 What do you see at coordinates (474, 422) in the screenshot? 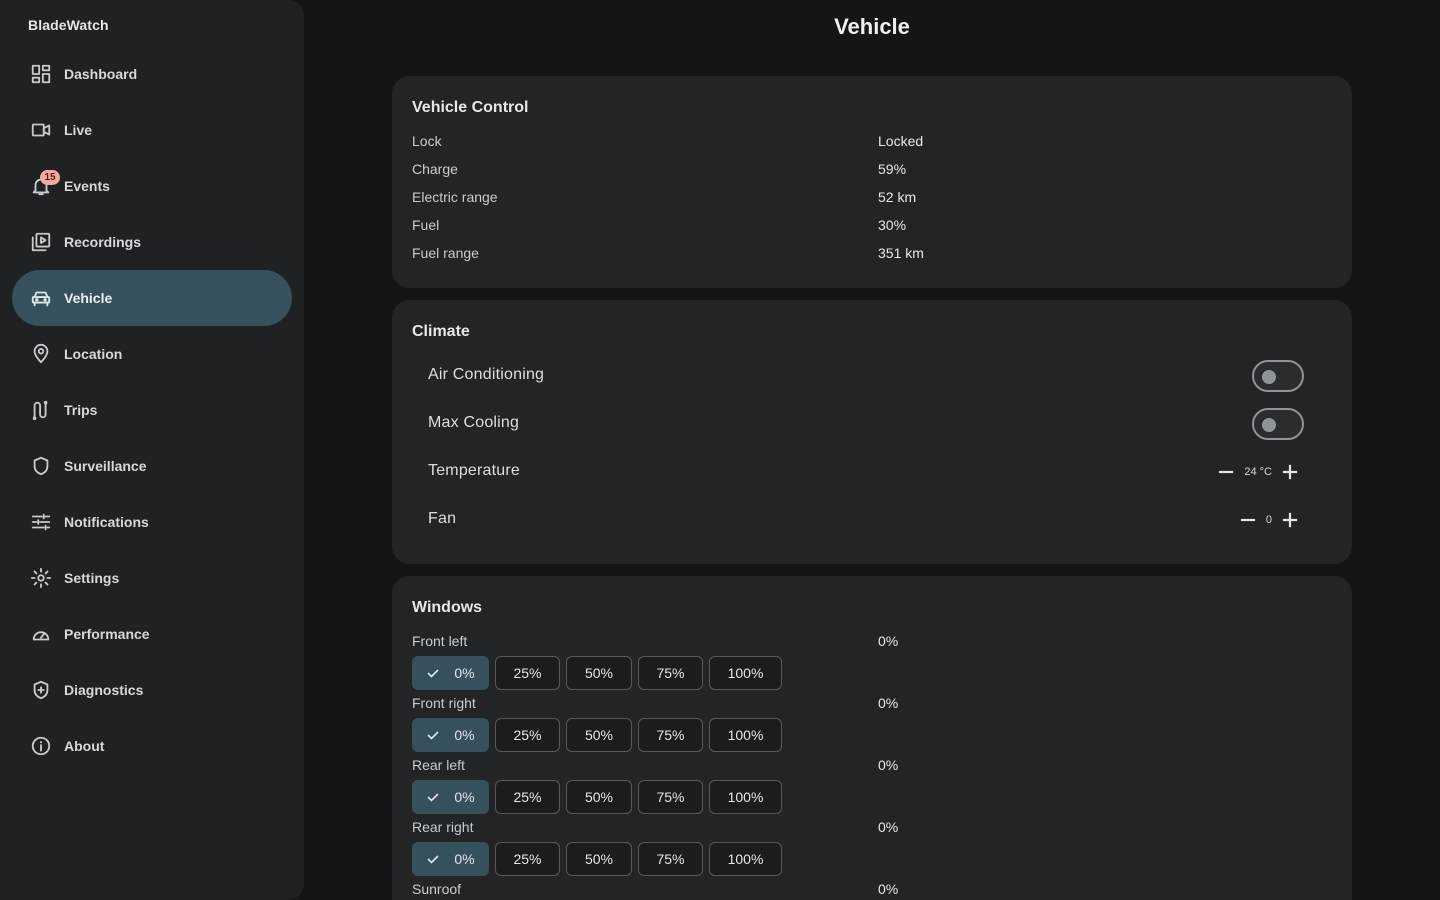
I see `max-cooling-label: Max Cooling` at bounding box center [474, 422].